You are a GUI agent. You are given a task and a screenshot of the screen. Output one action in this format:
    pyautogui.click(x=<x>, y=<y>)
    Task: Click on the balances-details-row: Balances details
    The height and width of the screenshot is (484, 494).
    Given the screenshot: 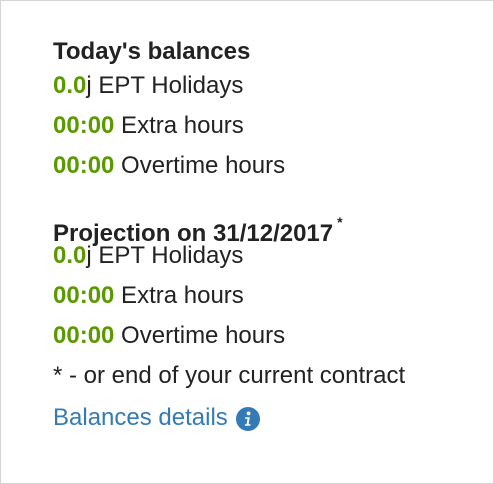 What is the action you would take?
    pyautogui.click(x=268, y=418)
    